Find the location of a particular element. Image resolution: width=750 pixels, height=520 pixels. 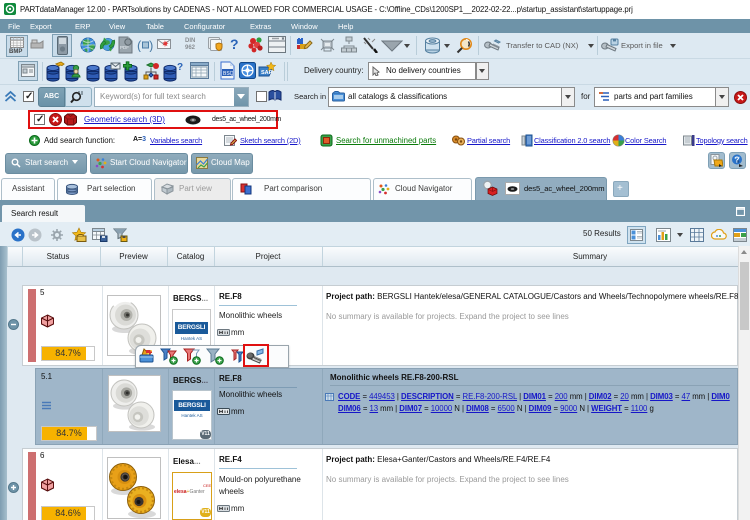

svg-text: PDF is located at coordinates (124, 47).